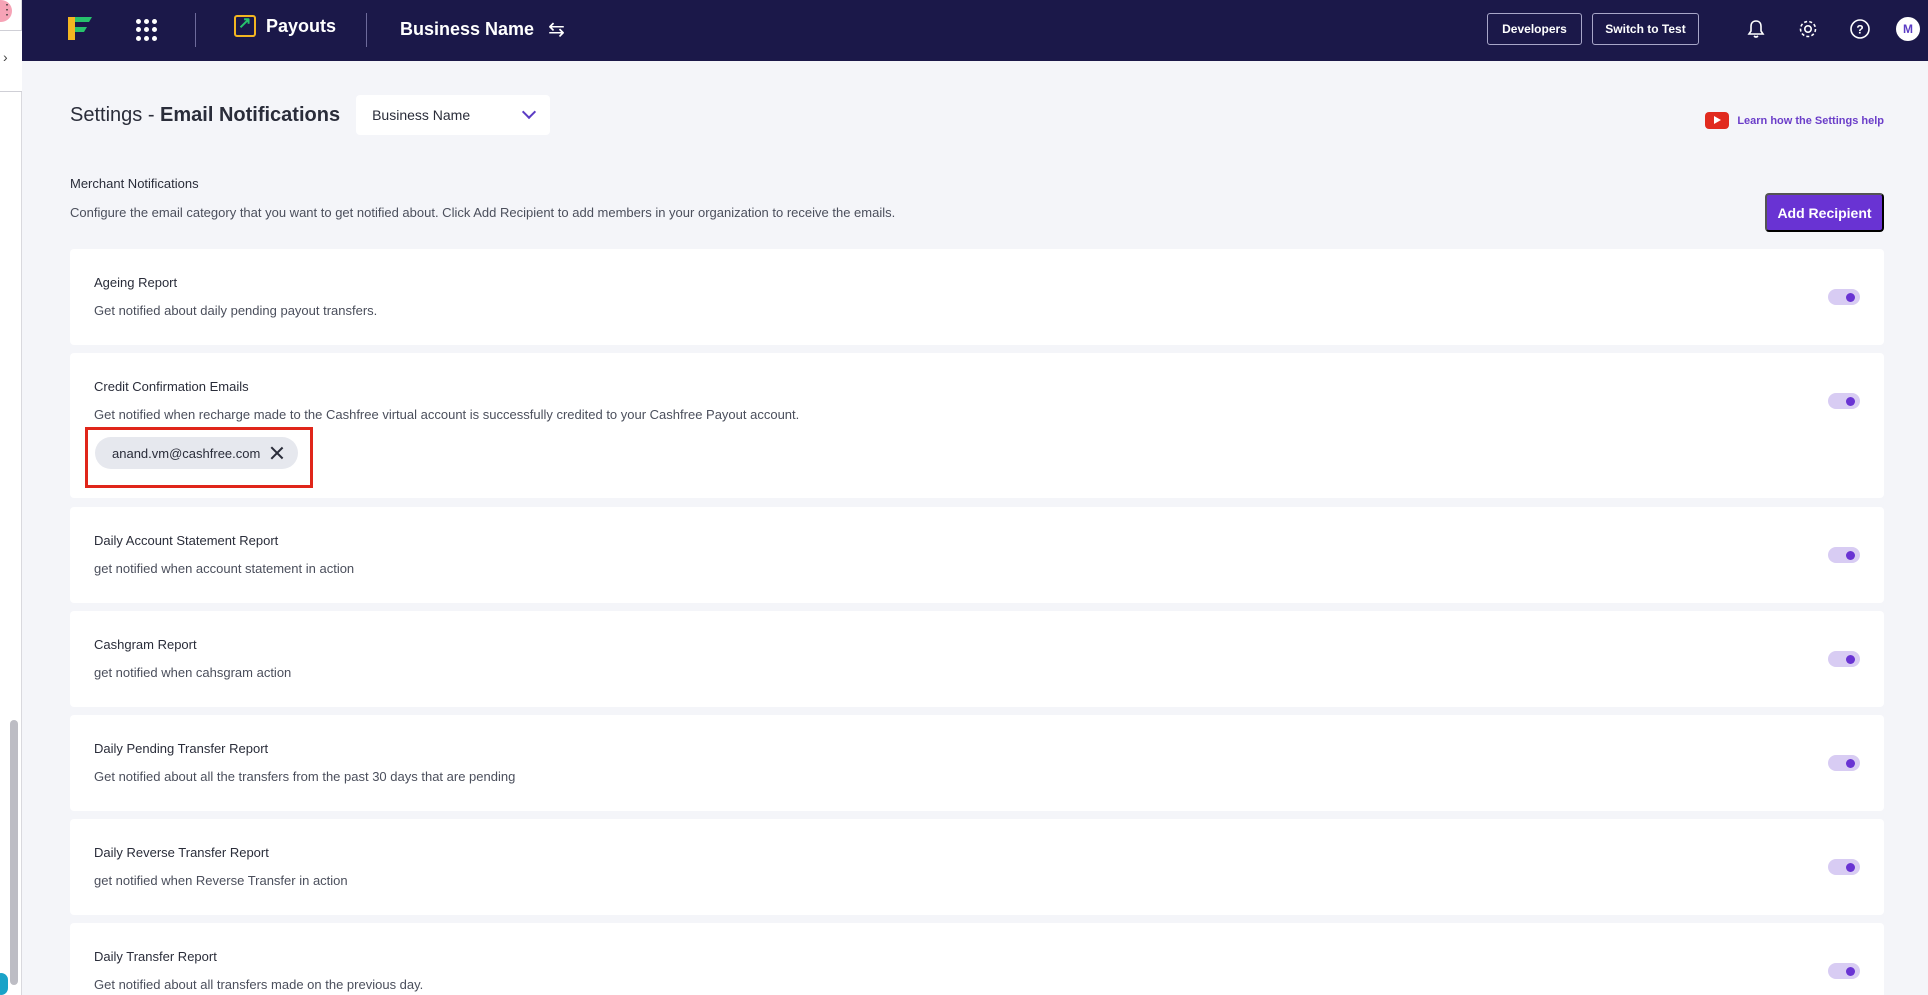  I want to click on section-title: Merchant Notifications, so click(134, 183).